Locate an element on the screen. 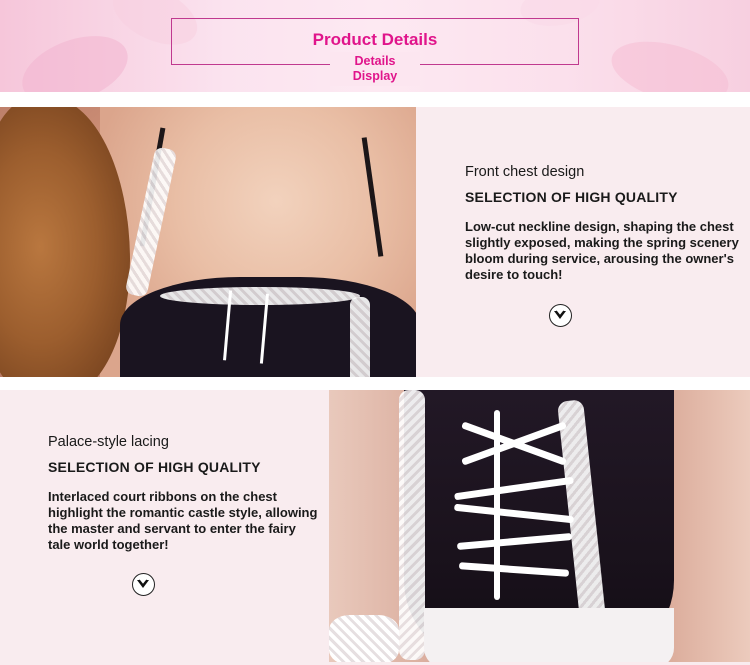  feature-heading: Front chest design is located at coordinates (525, 172).